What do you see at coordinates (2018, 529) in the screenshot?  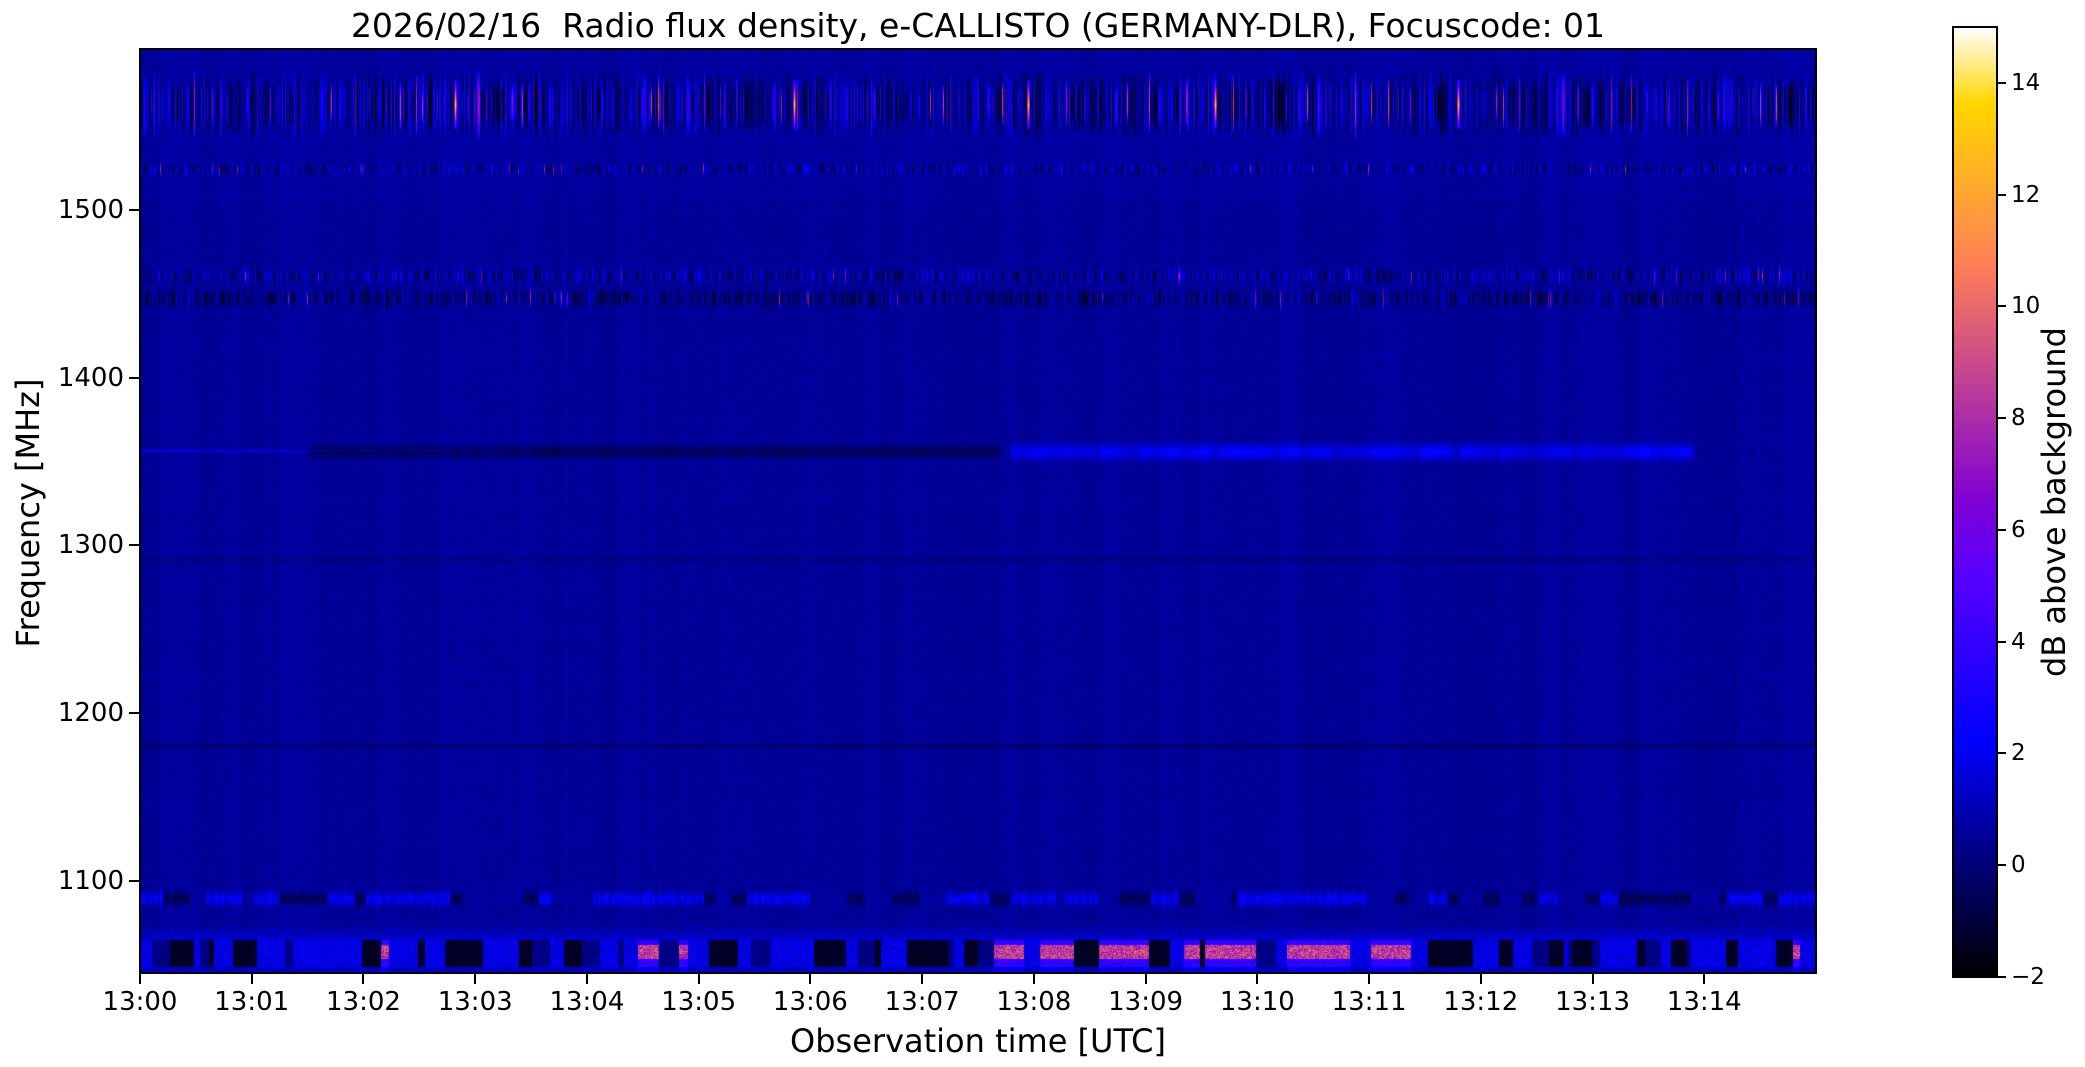 I see `colorbar-tick-label: 6` at bounding box center [2018, 529].